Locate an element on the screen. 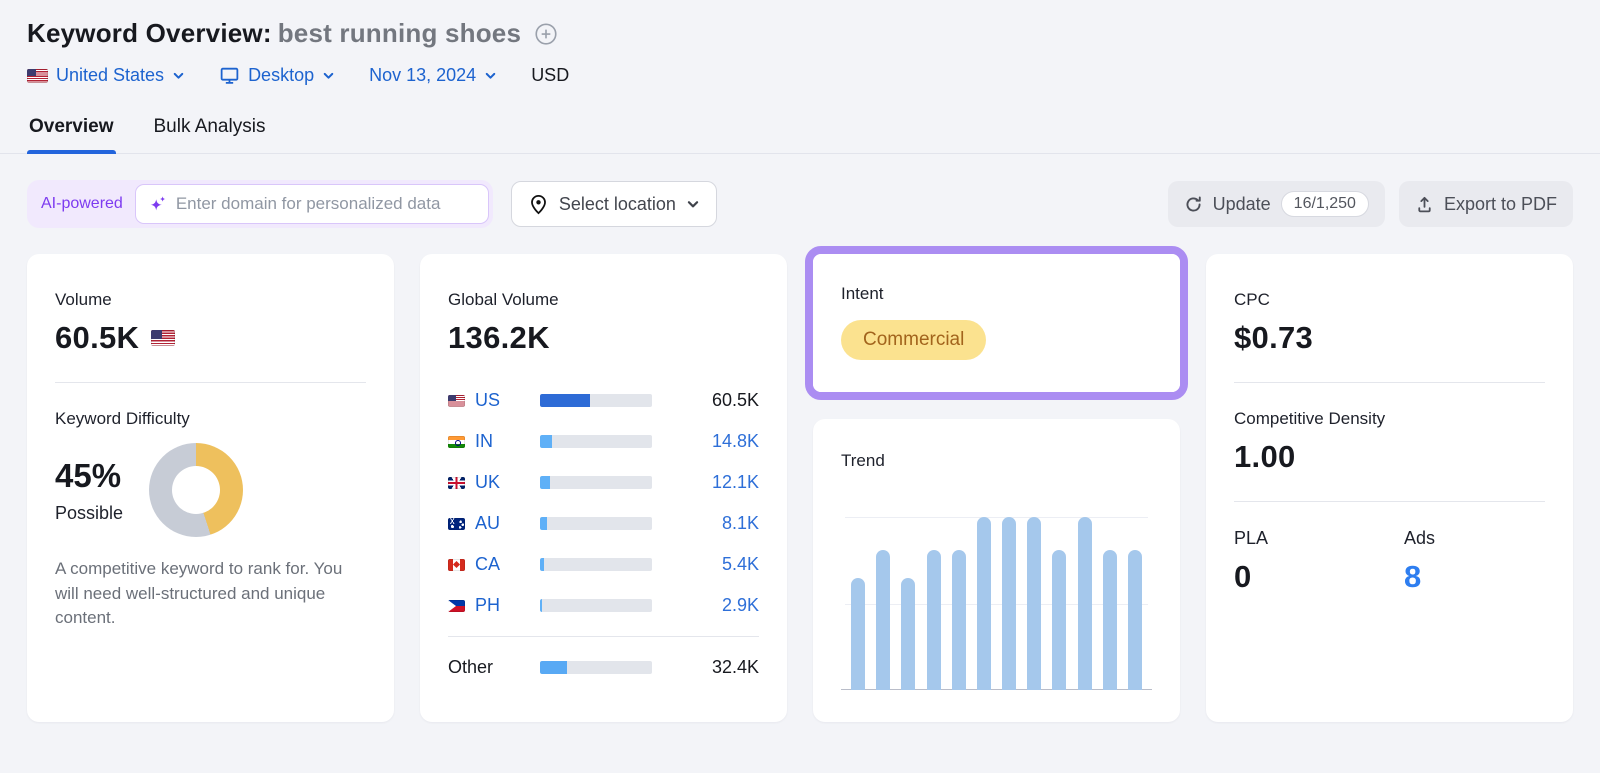 Image resolution: width=1600 pixels, height=773 pixels. pla-block: PLA 0 is located at coordinates (1319, 561).